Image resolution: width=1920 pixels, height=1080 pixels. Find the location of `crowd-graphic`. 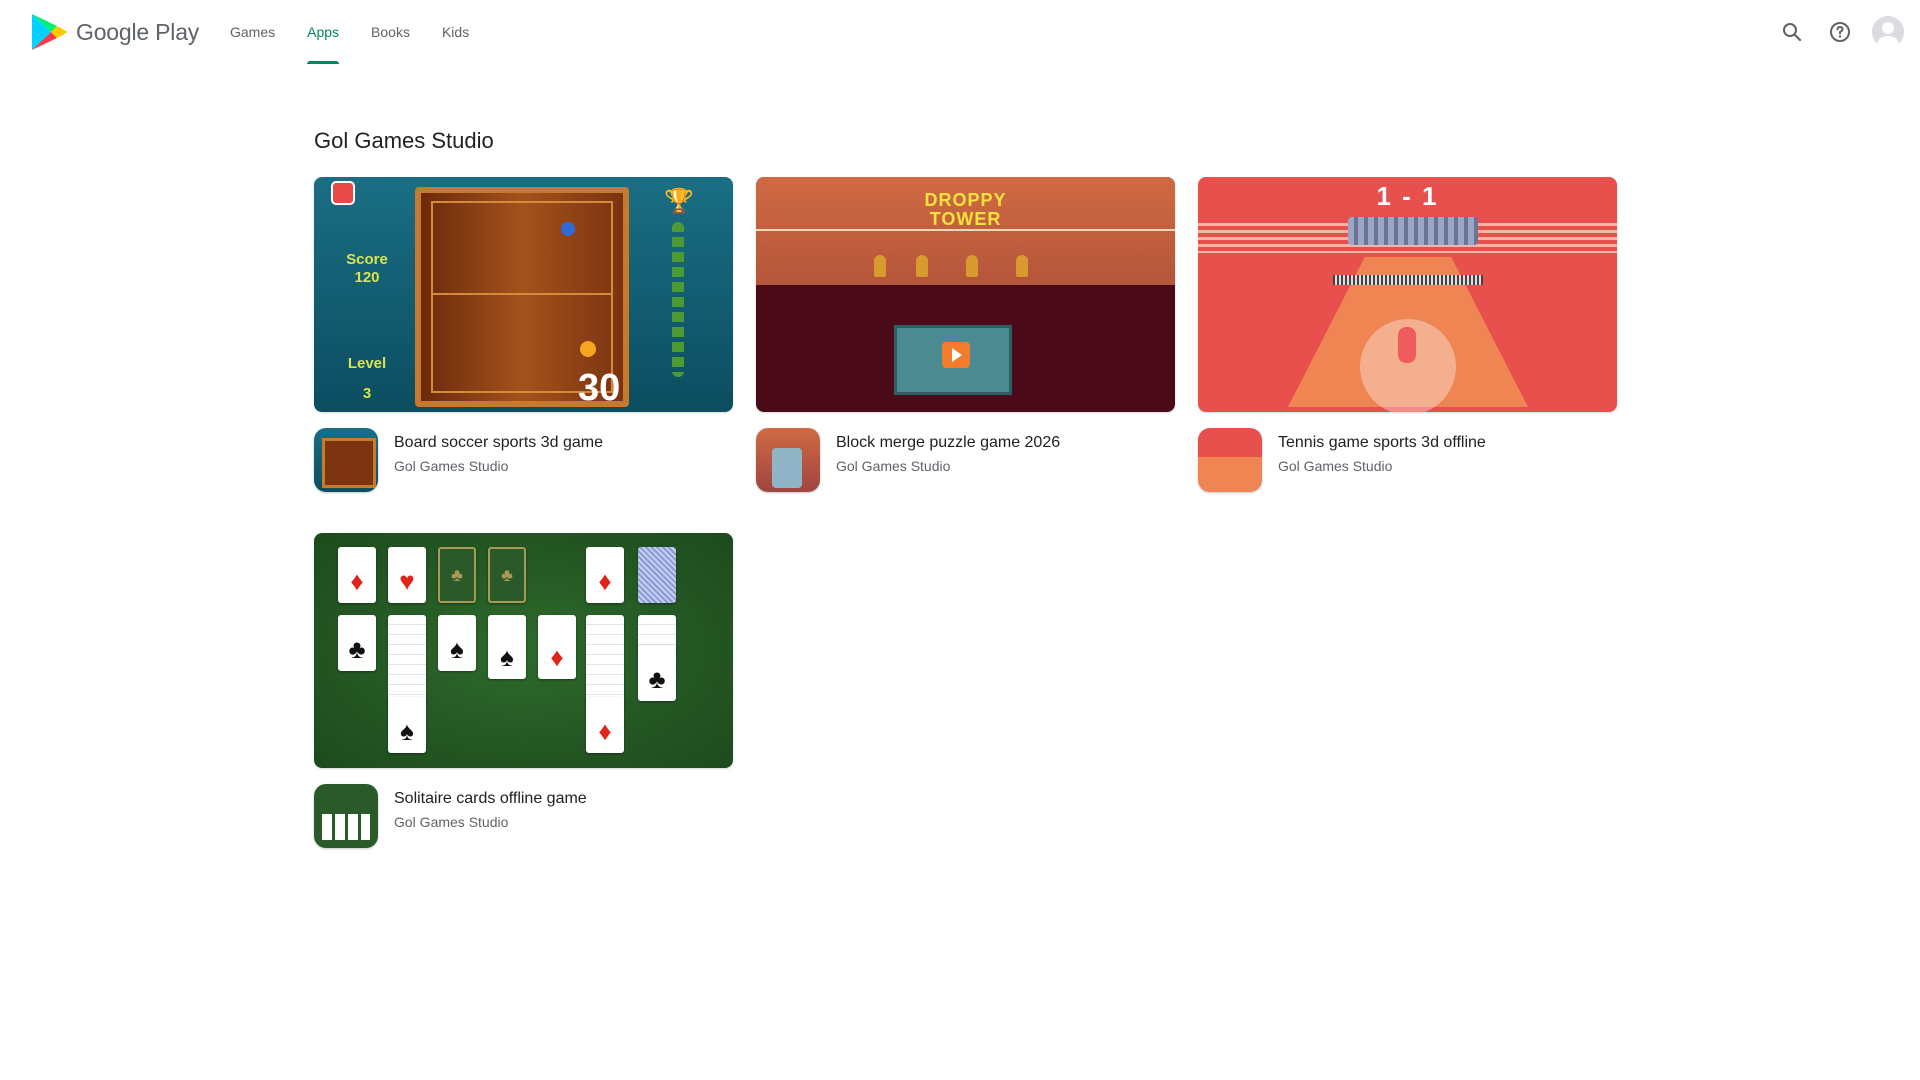

crowd-graphic is located at coordinates (1413, 231).